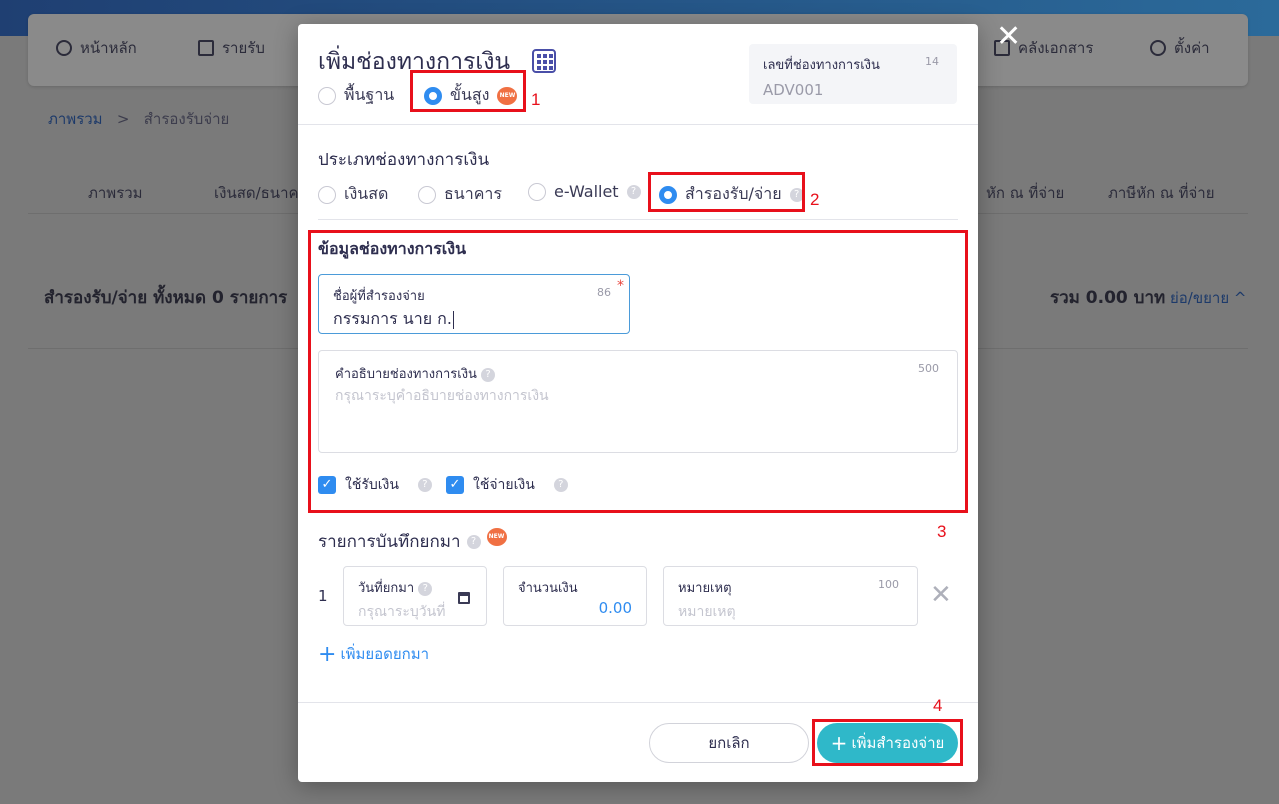 This screenshot has width=1279, height=804. I want to click on footer-divider, so click(638, 702).